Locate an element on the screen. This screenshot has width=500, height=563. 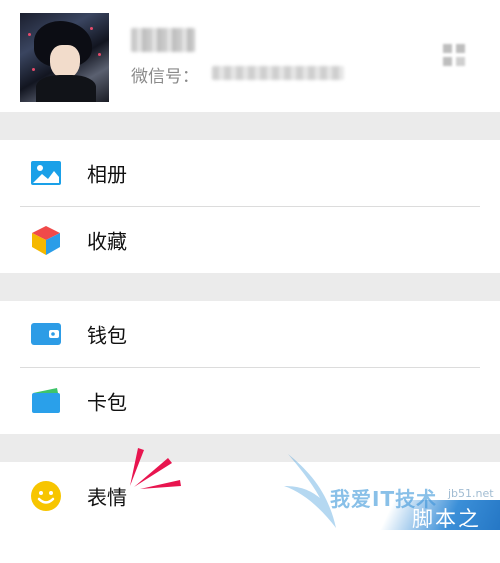
wallet-icon is located at coordinates (46, 334).